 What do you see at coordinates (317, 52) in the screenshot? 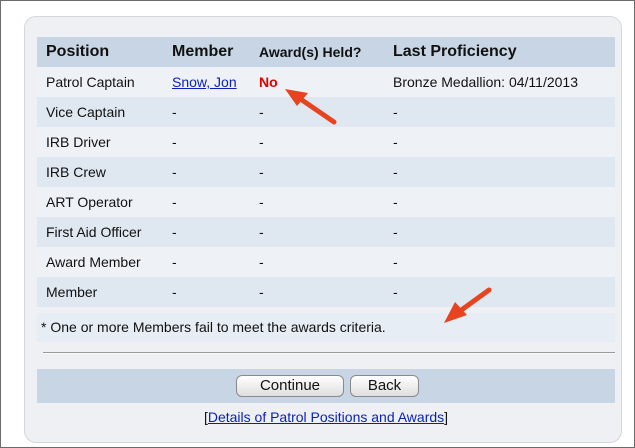
I see `column-header-awards-held: Award(s) Held?` at bounding box center [317, 52].